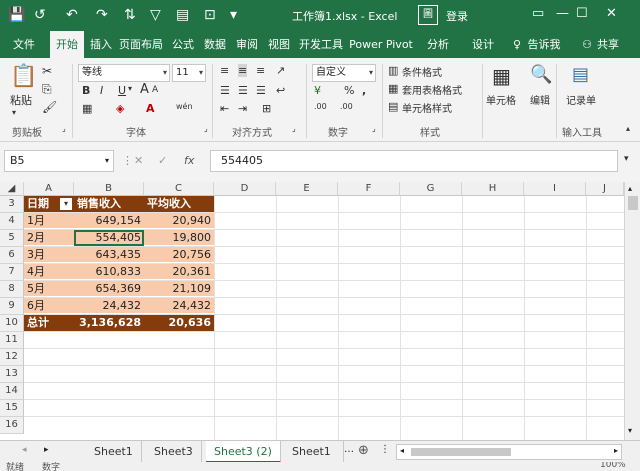  I want to click on conditional-format-button: 条件格式, so click(422, 71).